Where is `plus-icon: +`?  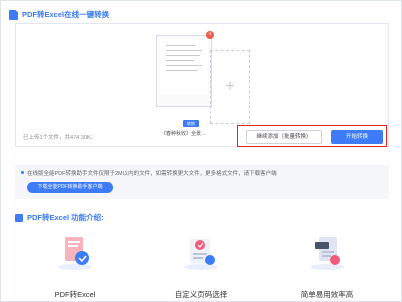
plus-icon: + is located at coordinates (230, 86).